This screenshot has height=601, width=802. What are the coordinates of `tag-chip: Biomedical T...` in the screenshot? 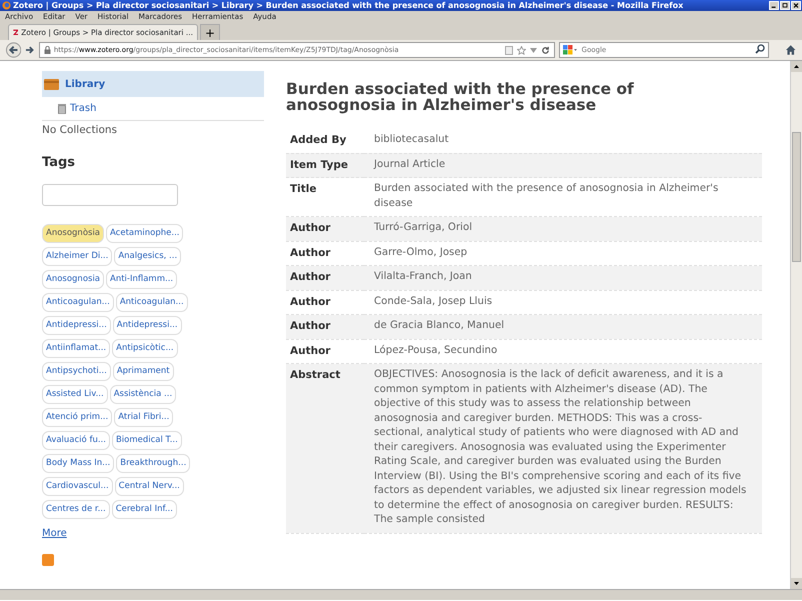 It's located at (147, 440).